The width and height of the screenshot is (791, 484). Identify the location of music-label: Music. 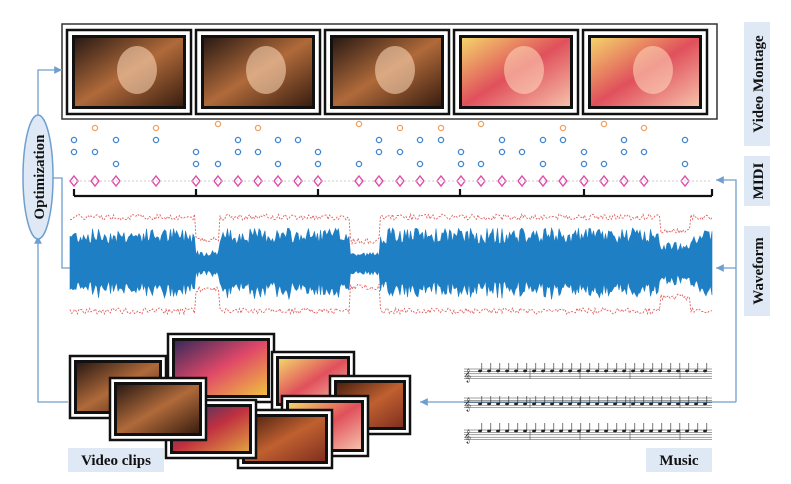
(679, 461).